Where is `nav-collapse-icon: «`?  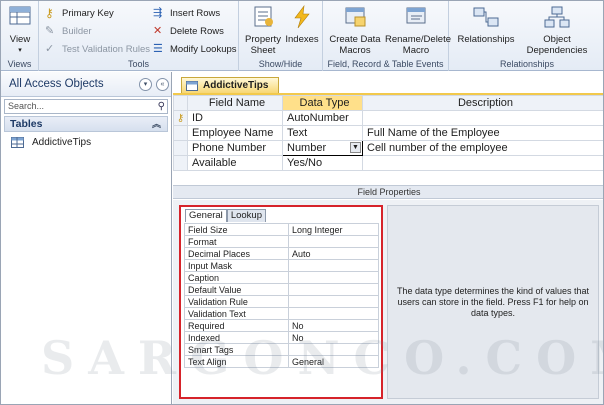 nav-collapse-icon: « is located at coordinates (162, 84).